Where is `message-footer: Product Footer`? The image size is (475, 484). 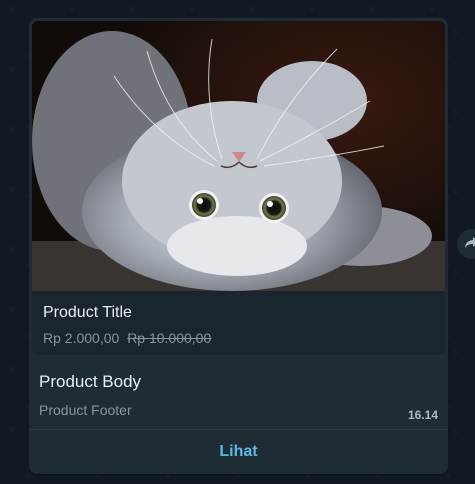 message-footer: Product Footer is located at coordinates (85, 410).